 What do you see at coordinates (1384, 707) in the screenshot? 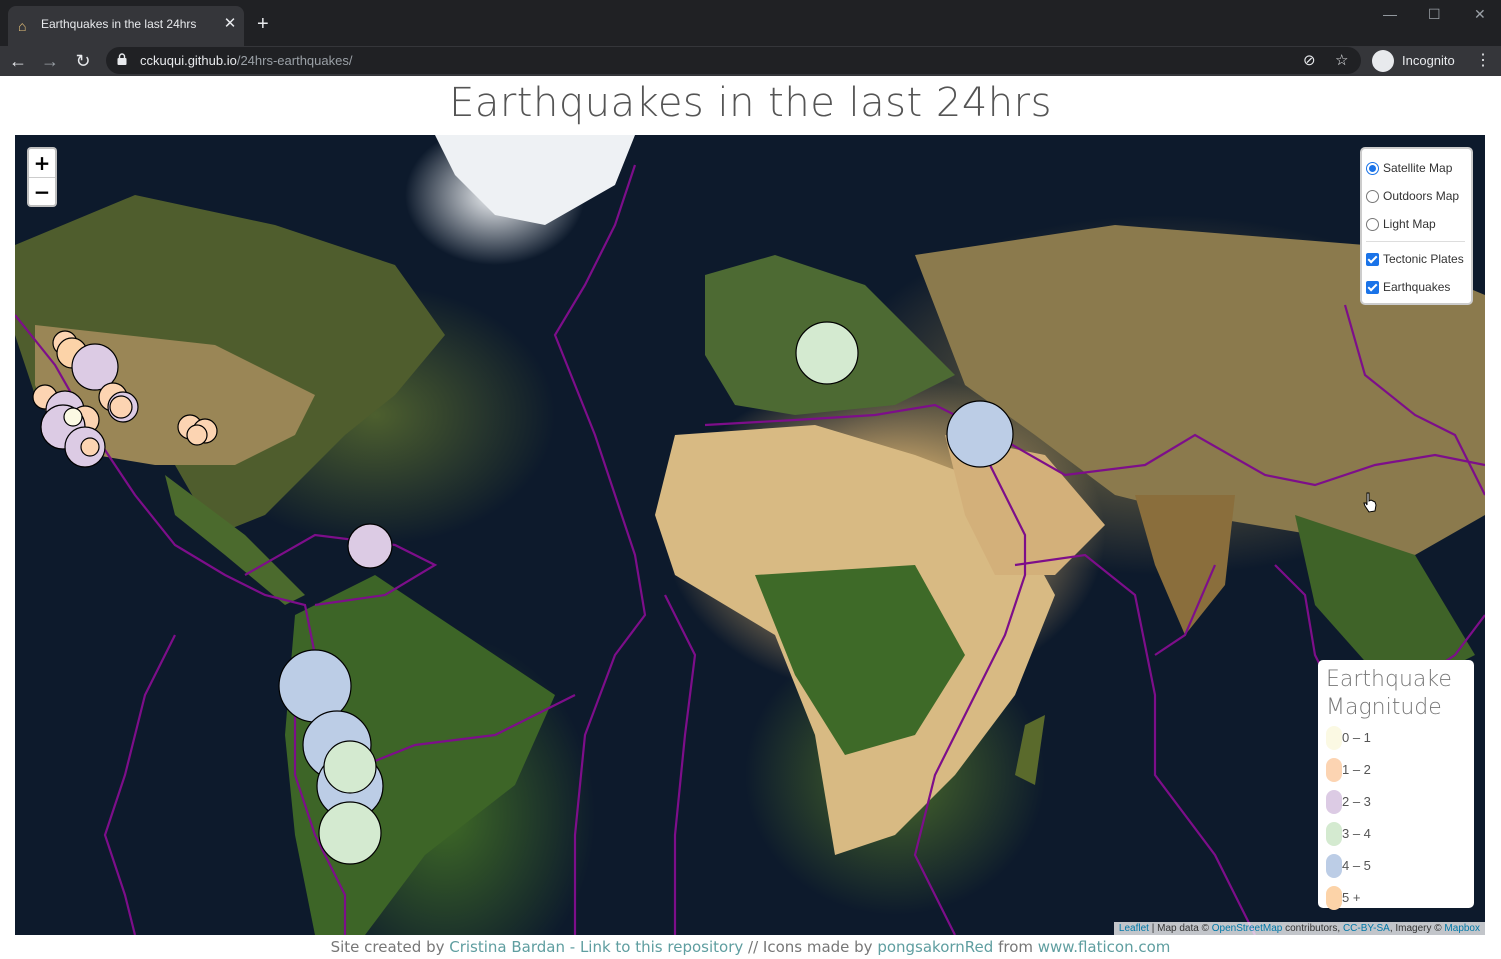
I see `legend-title-line: Magnitude` at bounding box center [1384, 707].